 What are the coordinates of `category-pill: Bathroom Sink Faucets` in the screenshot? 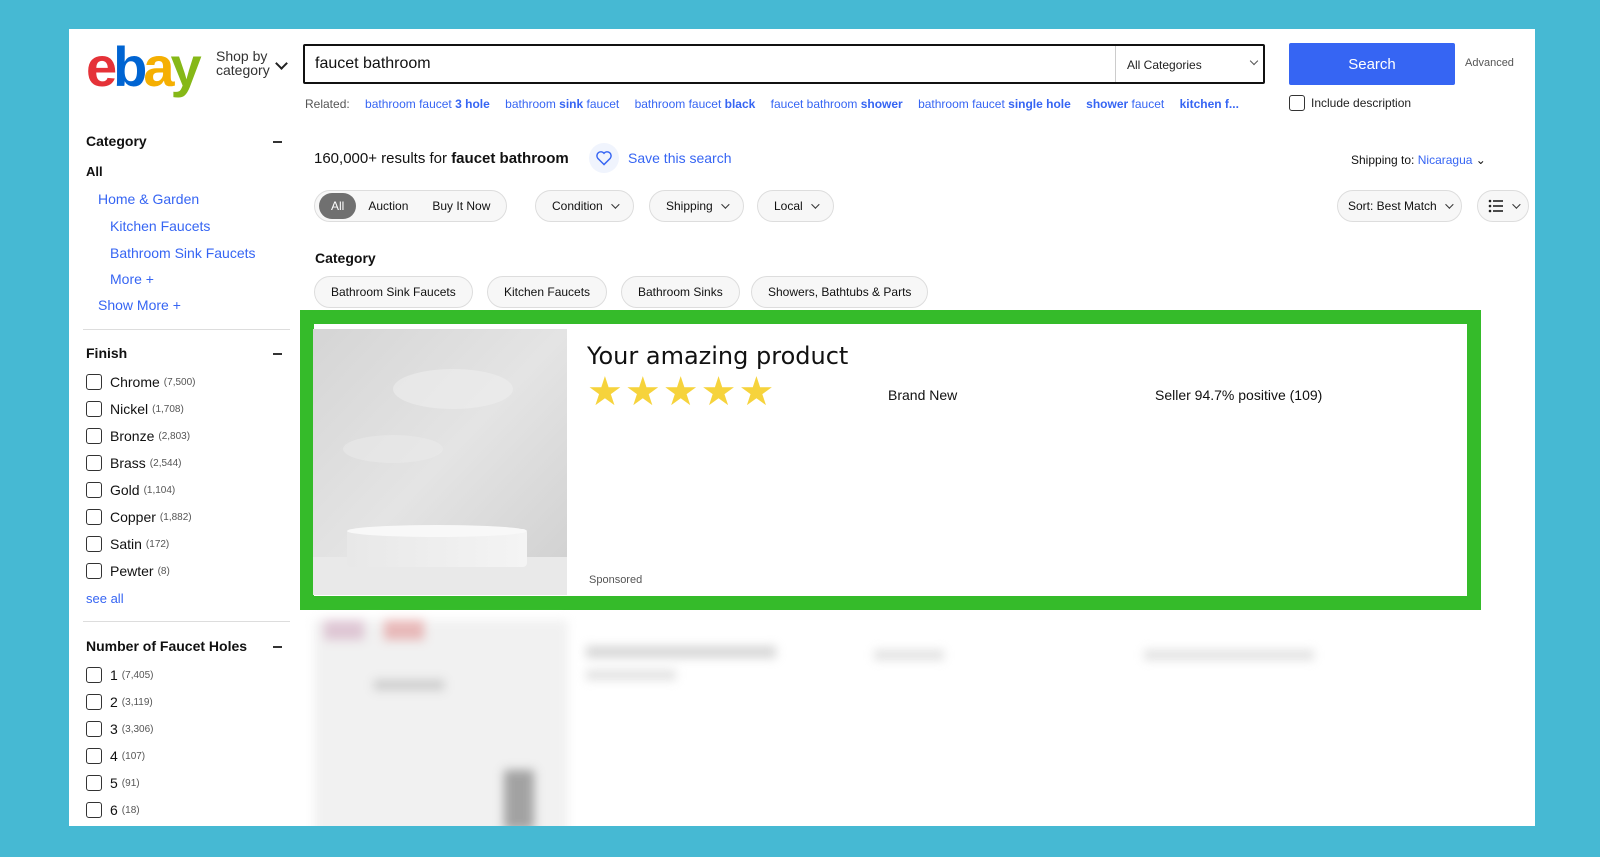 It's located at (393, 292).